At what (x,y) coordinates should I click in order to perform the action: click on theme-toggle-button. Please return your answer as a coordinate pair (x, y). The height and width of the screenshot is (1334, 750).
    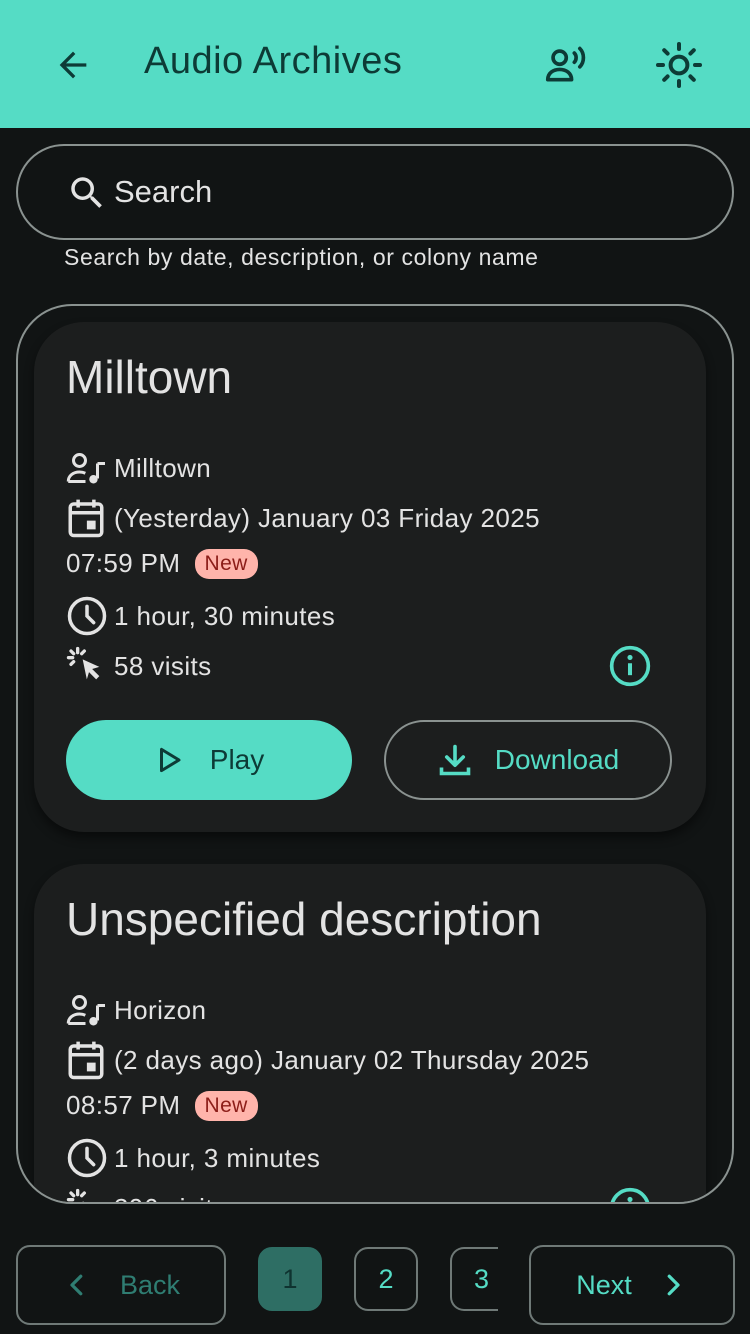
    Looking at the image, I should click on (679, 65).